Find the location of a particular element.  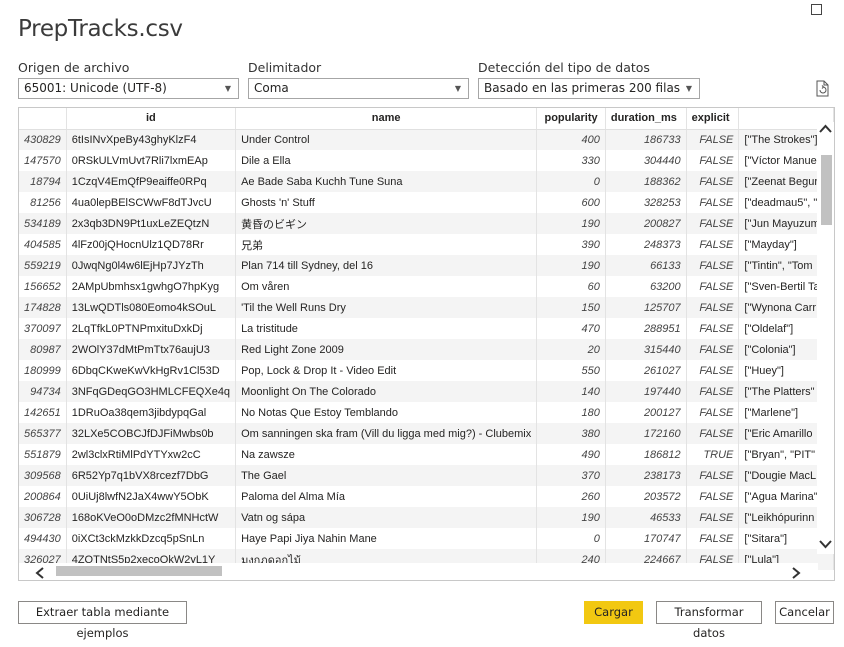

cell-duration: 200827 is located at coordinates (646, 223).